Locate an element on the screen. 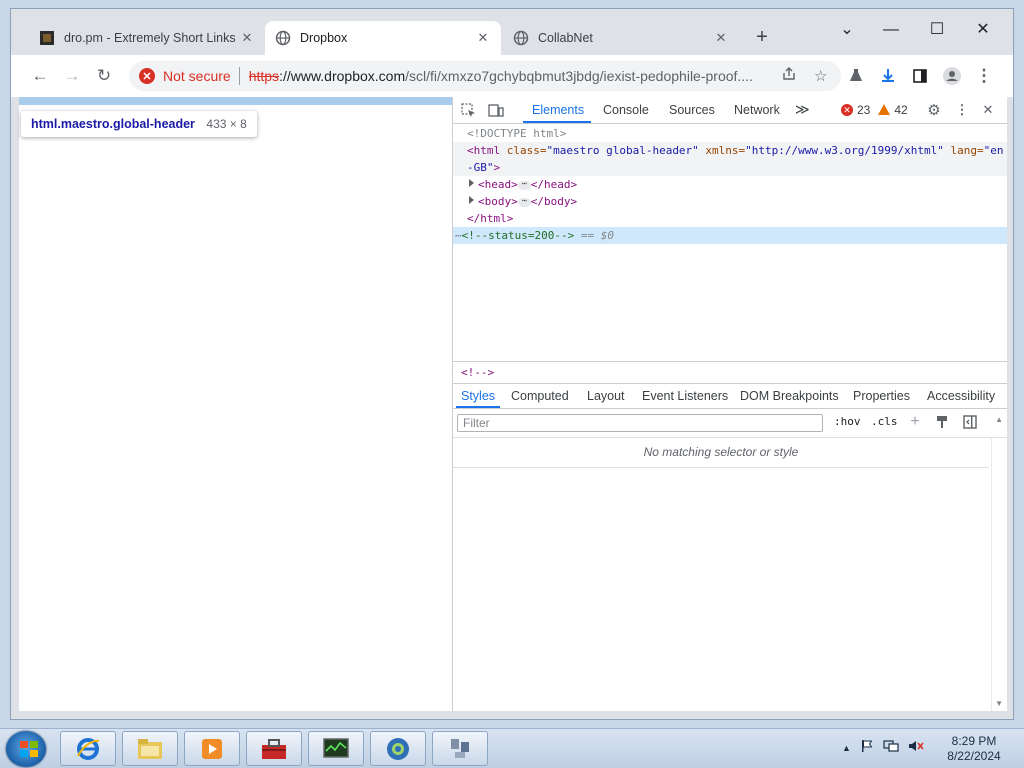  toggle-sidebar-icon is located at coordinates (970, 422).